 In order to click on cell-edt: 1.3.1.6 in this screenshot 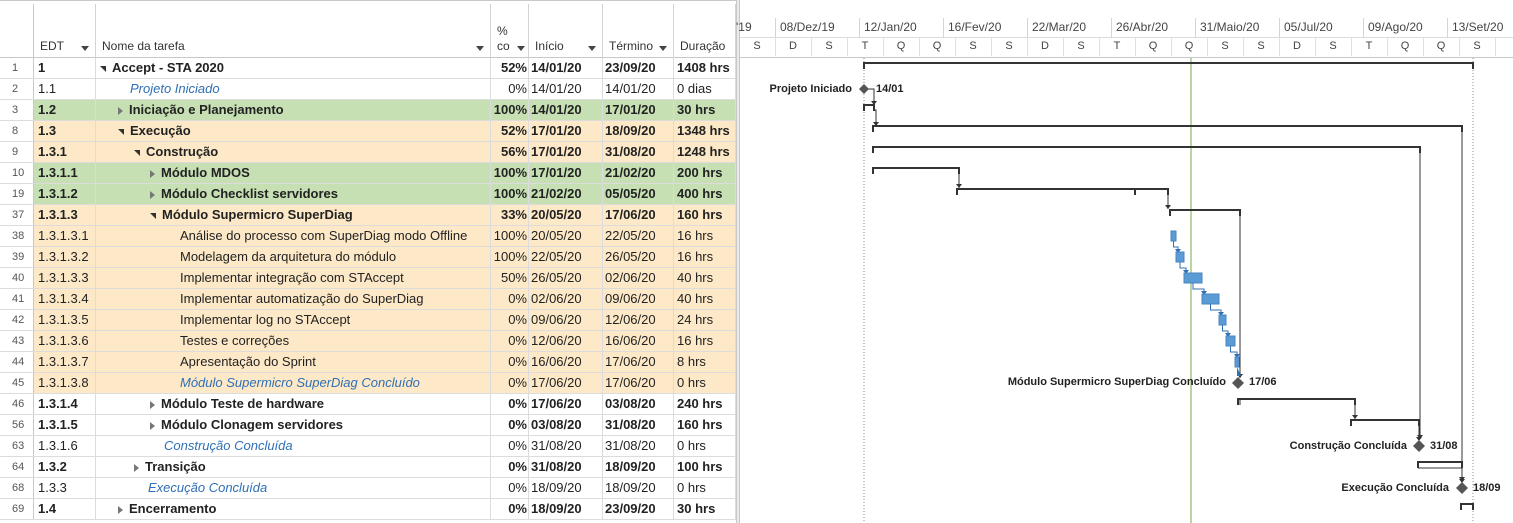, I will do `click(65, 446)`.